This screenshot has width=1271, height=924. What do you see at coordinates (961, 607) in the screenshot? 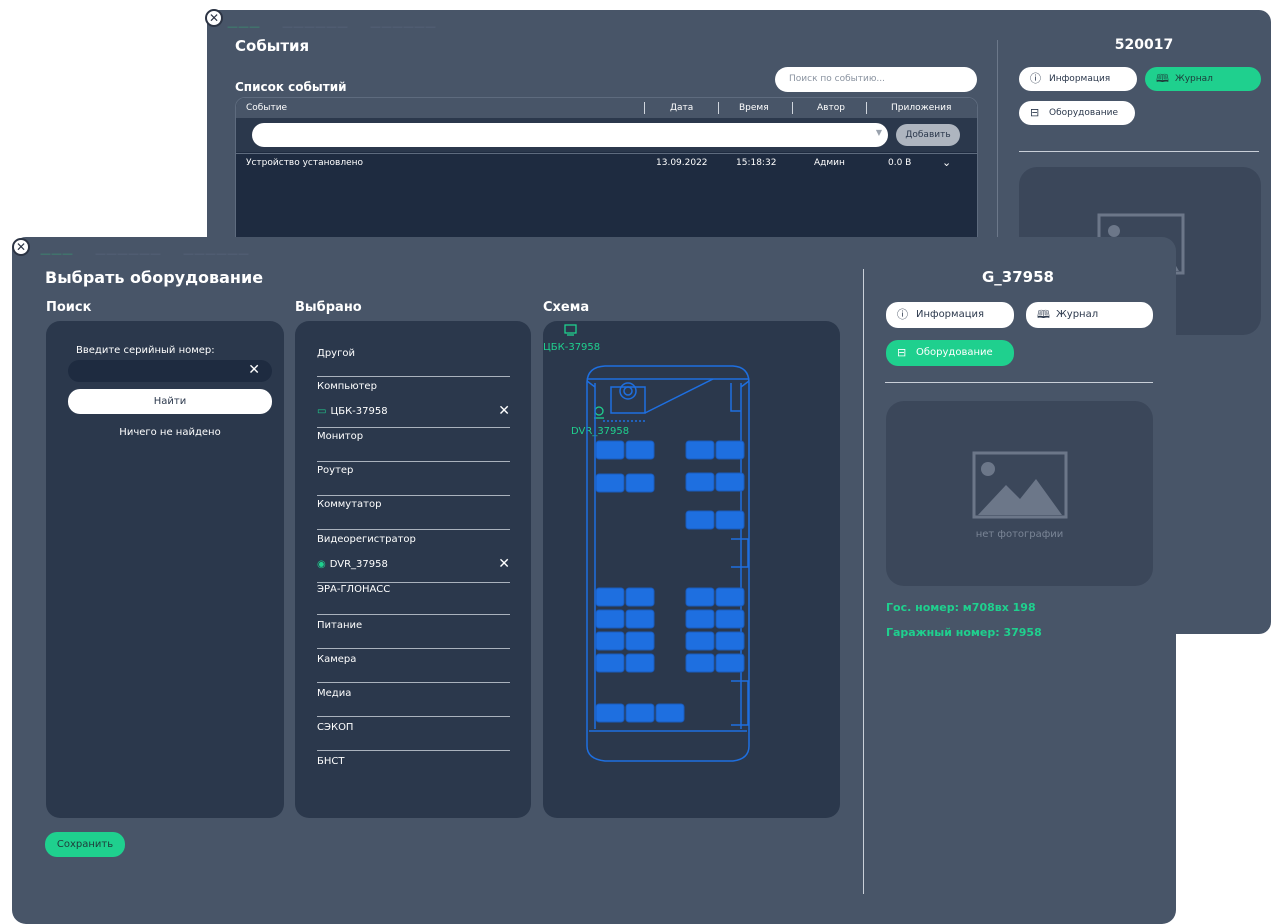
I see `gos-number: Гос. номер: м708вх 198` at bounding box center [961, 607].